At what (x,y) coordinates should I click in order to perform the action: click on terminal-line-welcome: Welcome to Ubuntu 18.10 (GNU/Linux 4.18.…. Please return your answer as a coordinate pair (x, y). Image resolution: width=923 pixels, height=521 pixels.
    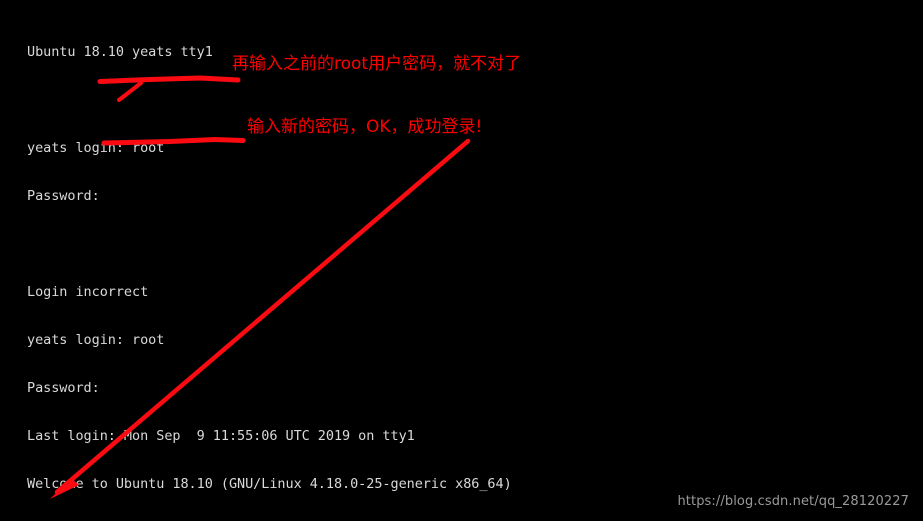
    Looking at the image, I should click on (269, 484).